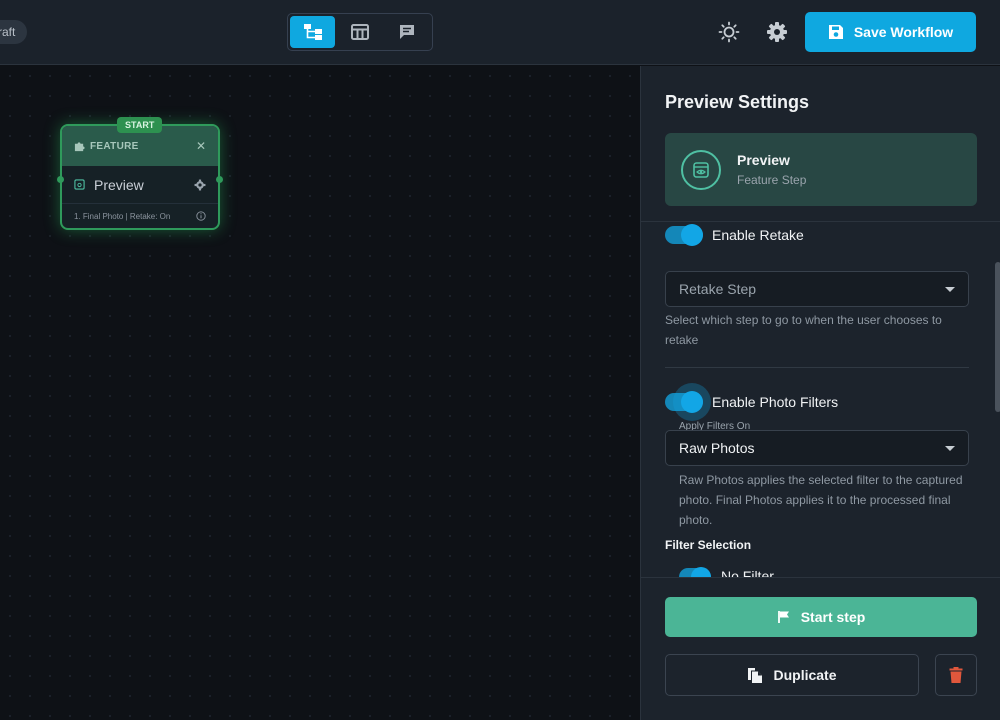  I want to click on filter-selection-heading: Filter Selection, so click(708, 545).